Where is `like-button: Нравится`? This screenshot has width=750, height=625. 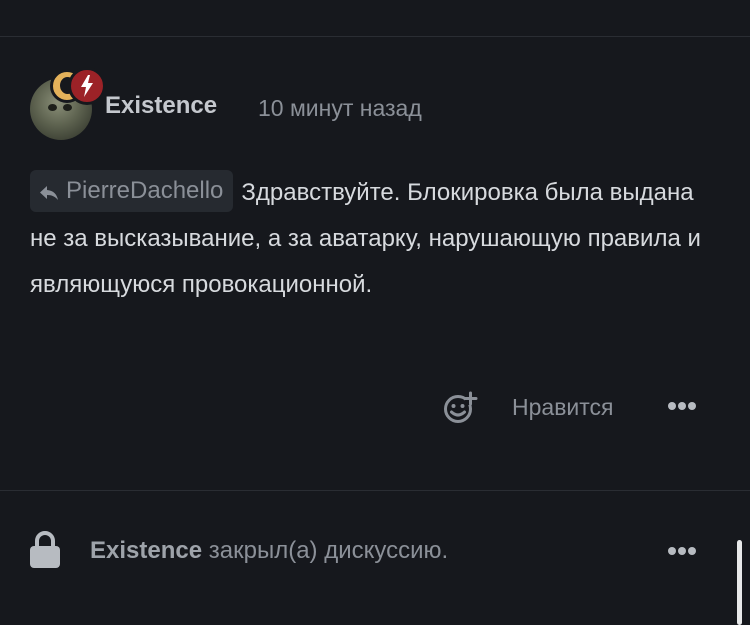 like-button: Нравится is located at coordinates (563, 407).